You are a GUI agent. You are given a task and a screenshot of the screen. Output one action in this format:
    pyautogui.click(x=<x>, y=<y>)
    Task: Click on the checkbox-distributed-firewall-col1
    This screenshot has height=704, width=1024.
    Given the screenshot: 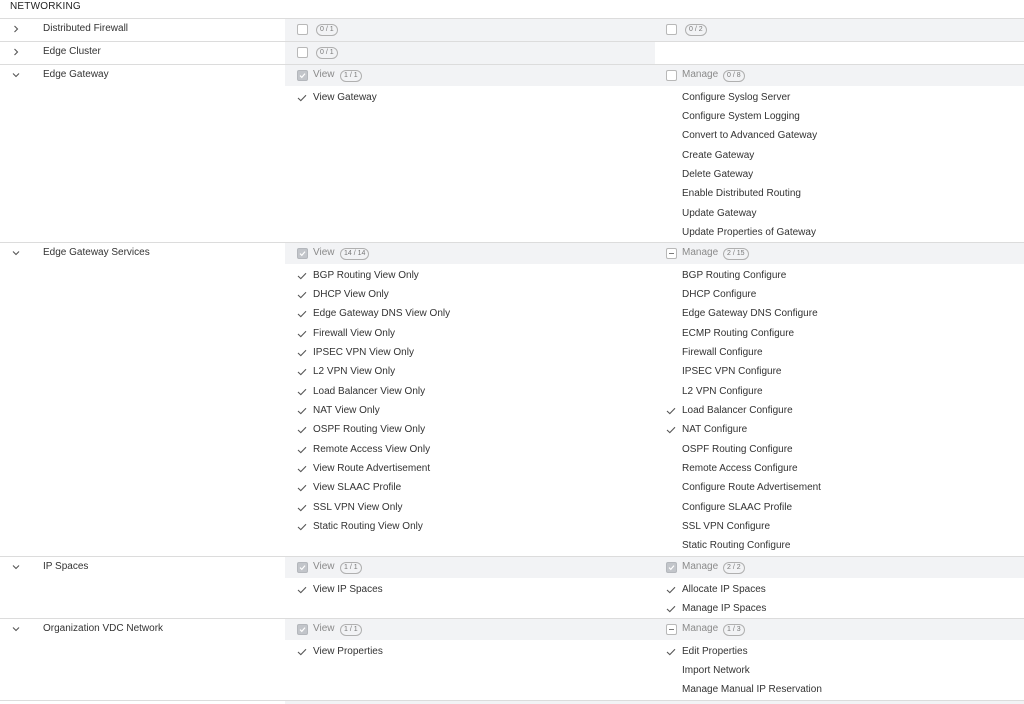 What is the action you would take?
    pyautogui.click(x=302, y=29)
    